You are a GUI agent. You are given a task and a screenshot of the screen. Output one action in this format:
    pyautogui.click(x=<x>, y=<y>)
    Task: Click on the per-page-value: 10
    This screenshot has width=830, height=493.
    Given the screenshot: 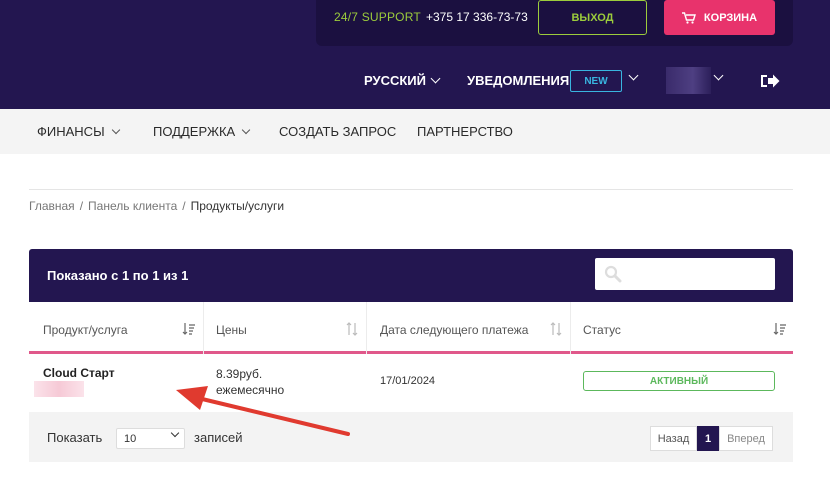 What is the action you would take?
    pyautogui.click(x=130, y=438)
    